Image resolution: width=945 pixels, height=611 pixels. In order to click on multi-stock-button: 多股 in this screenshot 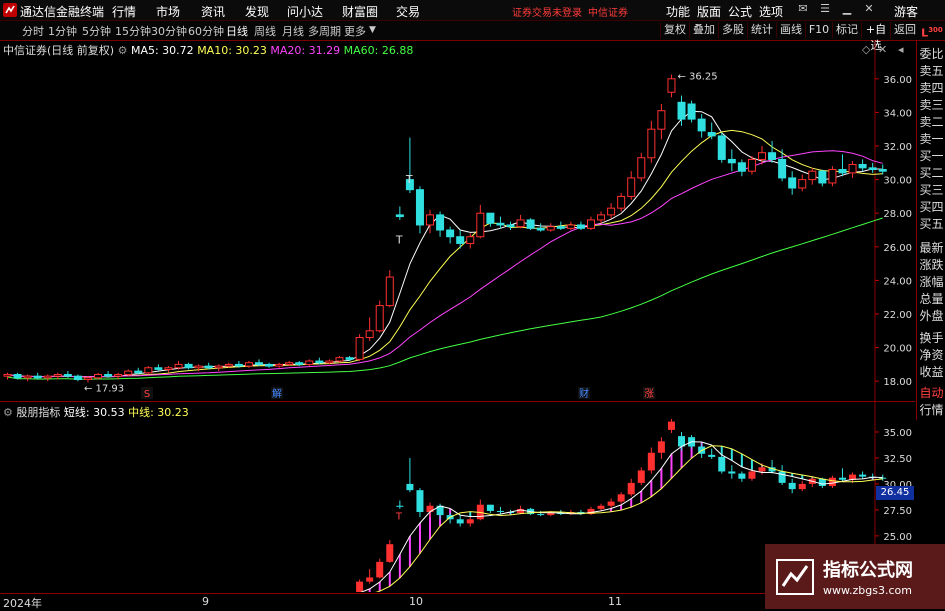, I will do `click(732, 30)`.